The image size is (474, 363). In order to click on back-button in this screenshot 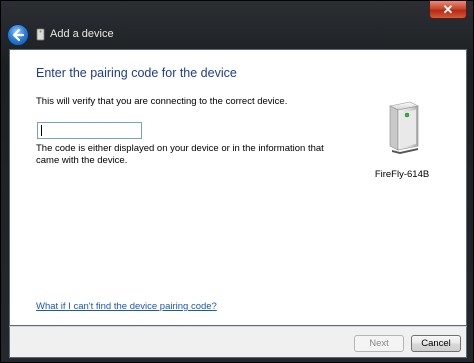, I will do `click(18, 35)`.